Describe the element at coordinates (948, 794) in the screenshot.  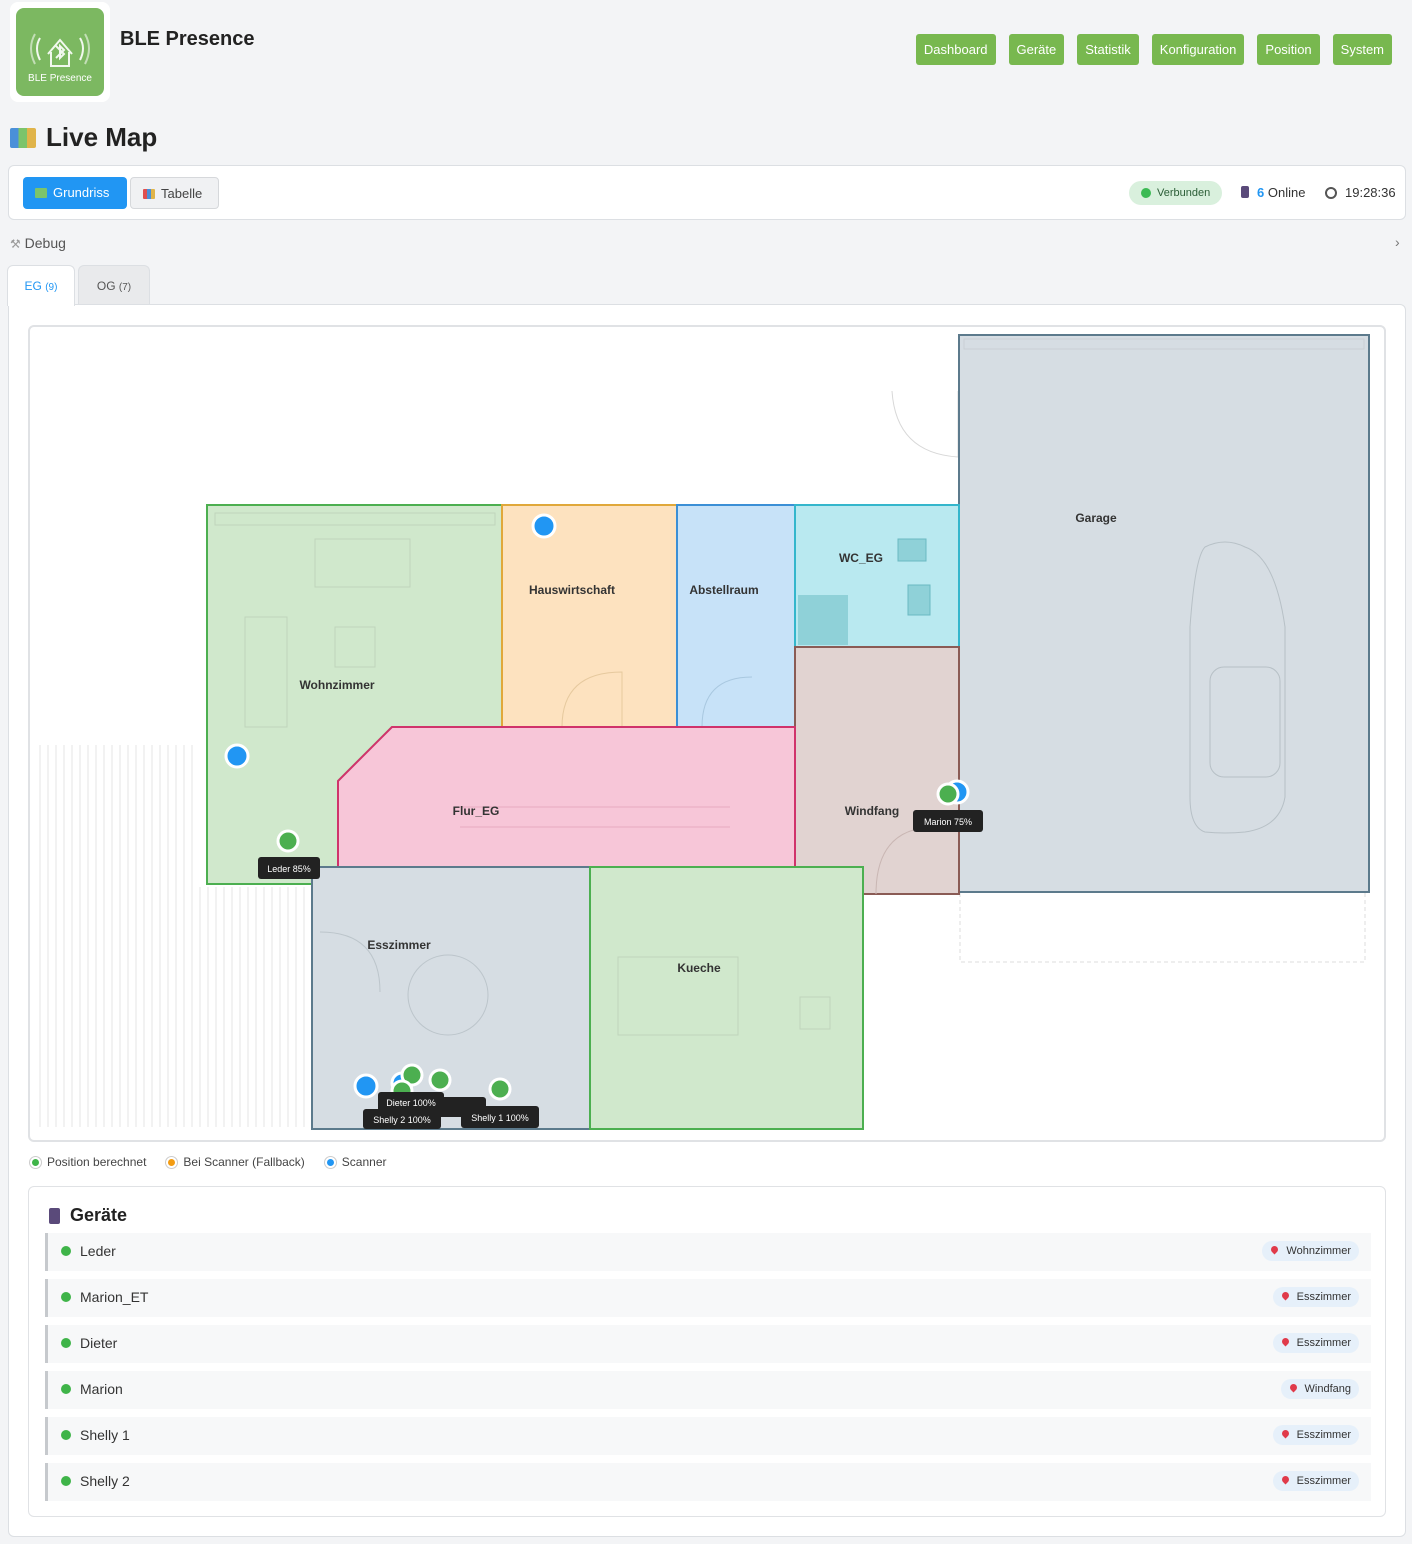
I see `device-marker-marion` at that location.